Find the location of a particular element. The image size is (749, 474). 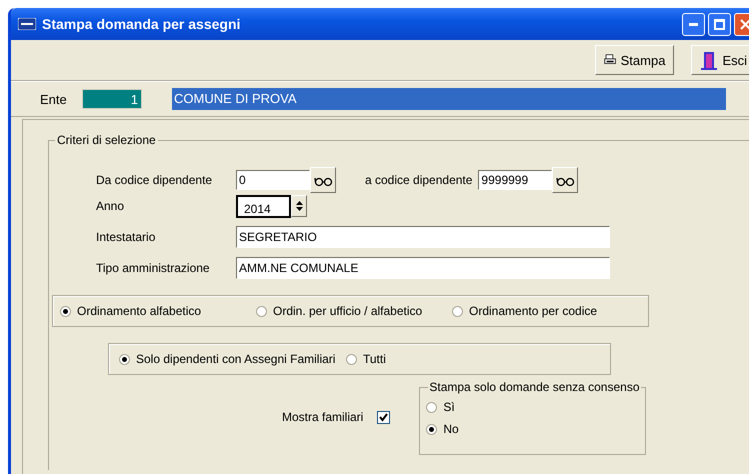

radio-option: Tutti is located at coordinates (366, 359).